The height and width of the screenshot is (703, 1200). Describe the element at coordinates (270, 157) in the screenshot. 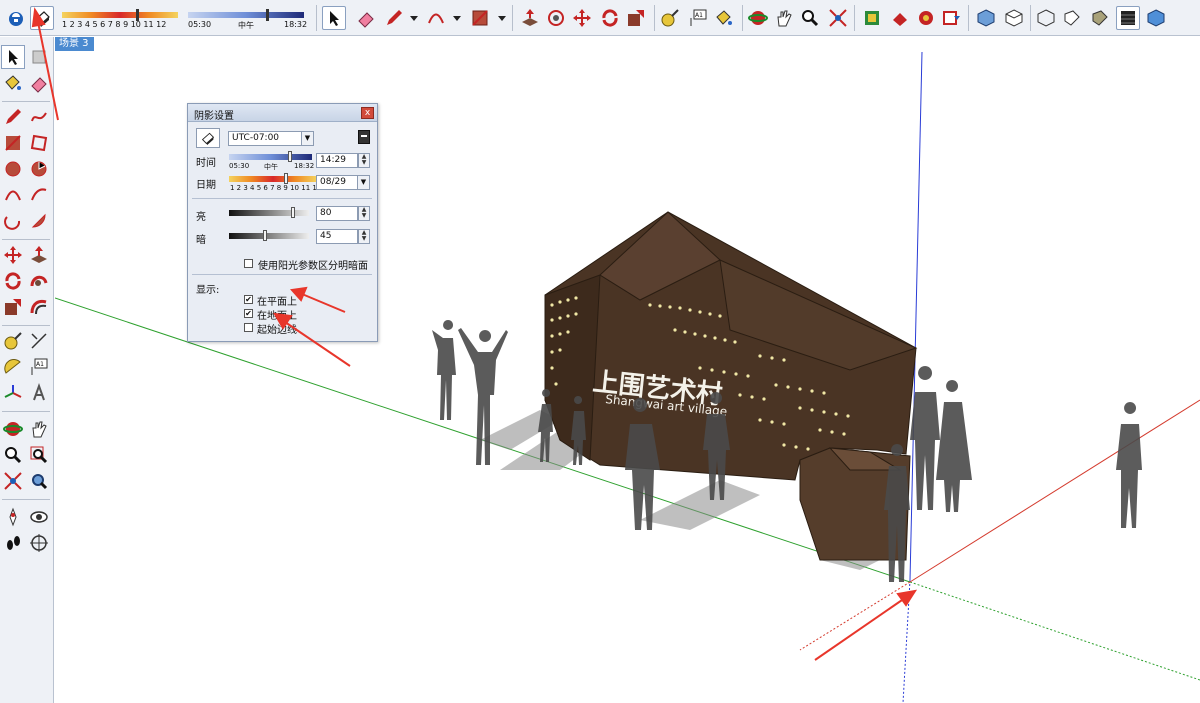

I see `time-slider` at that location.